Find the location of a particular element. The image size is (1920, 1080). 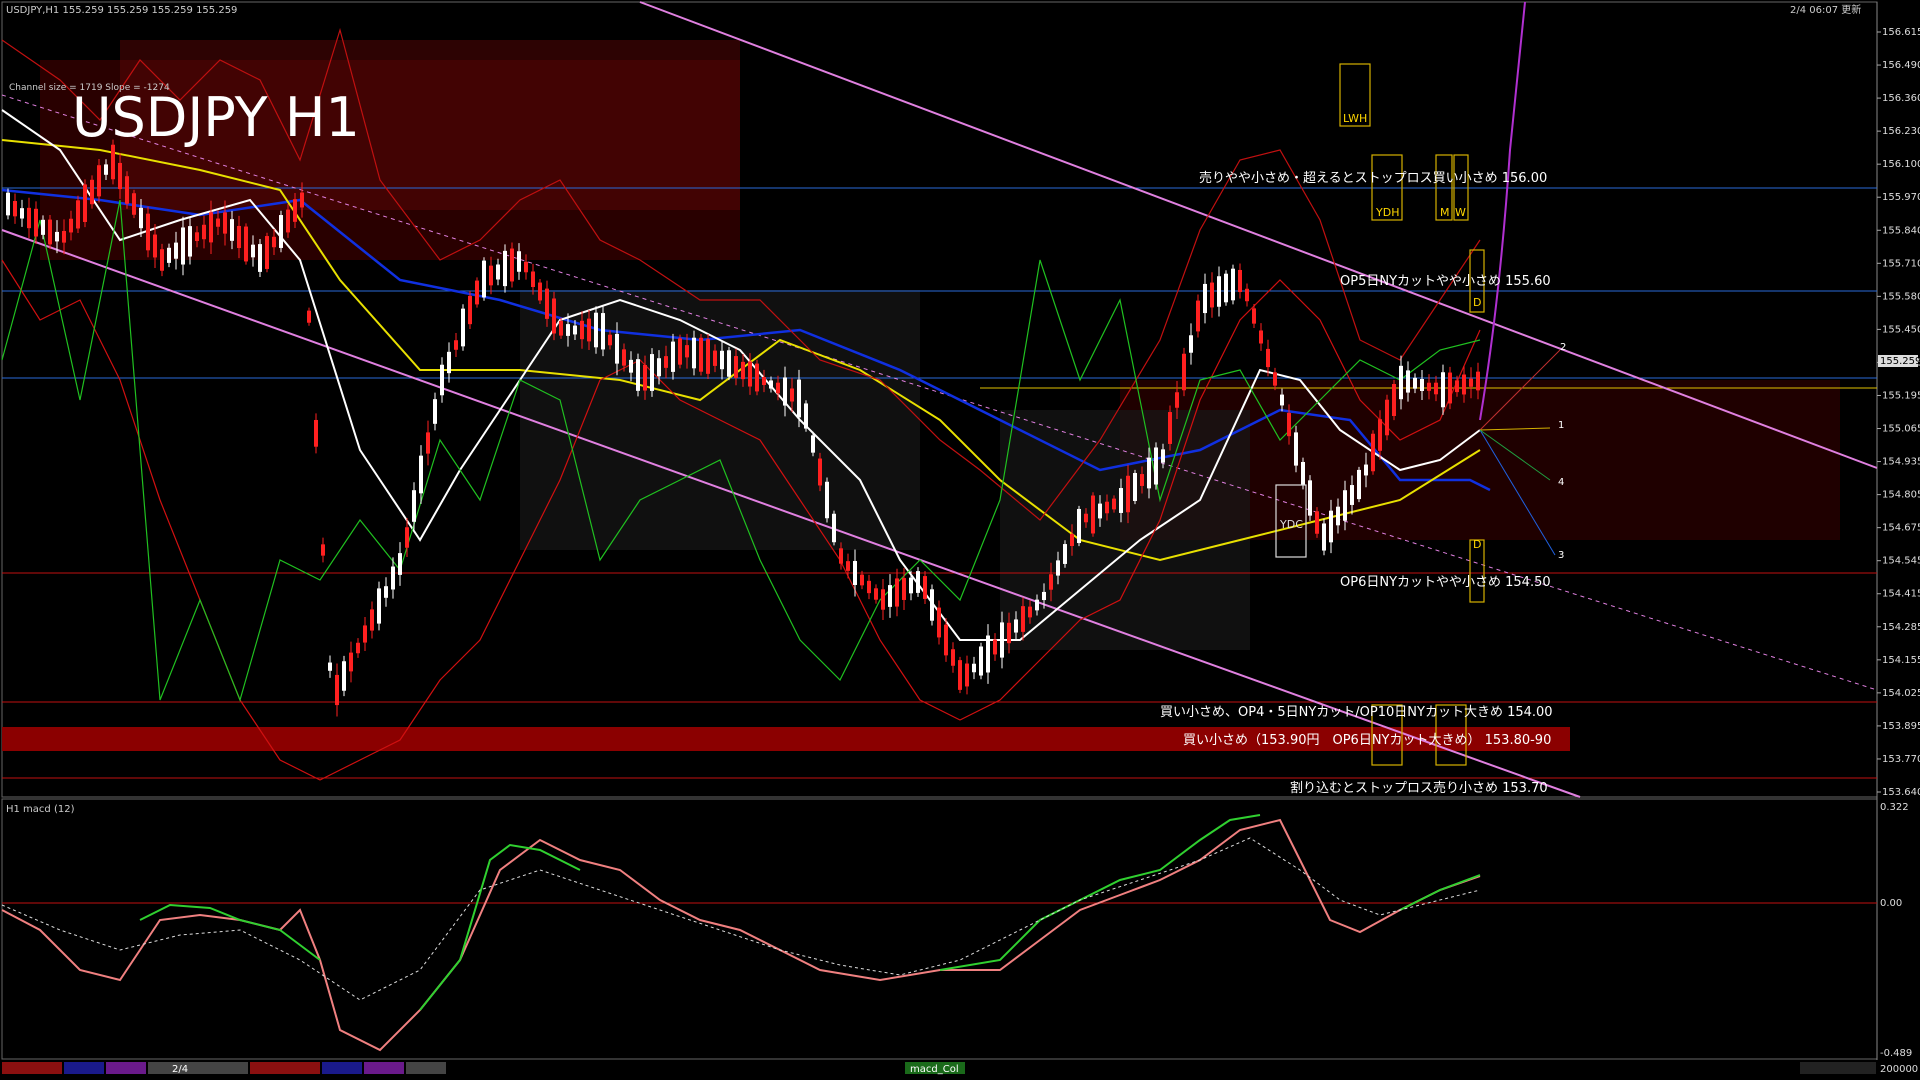

zone-label-d-lower: D is located at coordinates (1477, 544).